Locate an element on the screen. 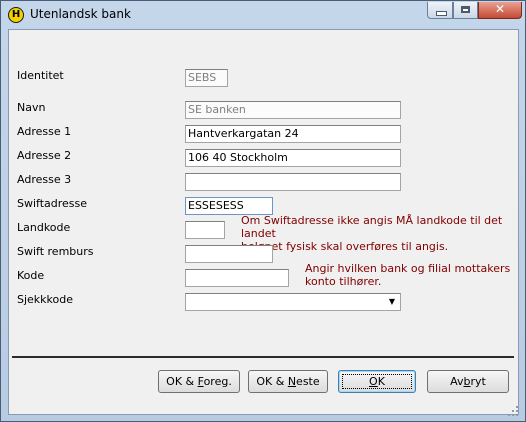 This screenshot has width=526, height=422. adresse1-field: Hantverkargatan 24 is located at coordinates (293, 134).